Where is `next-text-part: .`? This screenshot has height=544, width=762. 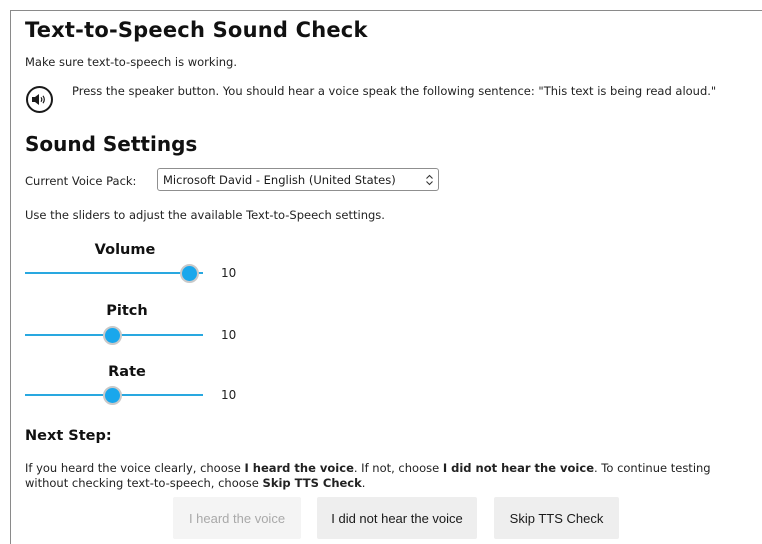 next-text-part: . is located at coordinates (363, 483).